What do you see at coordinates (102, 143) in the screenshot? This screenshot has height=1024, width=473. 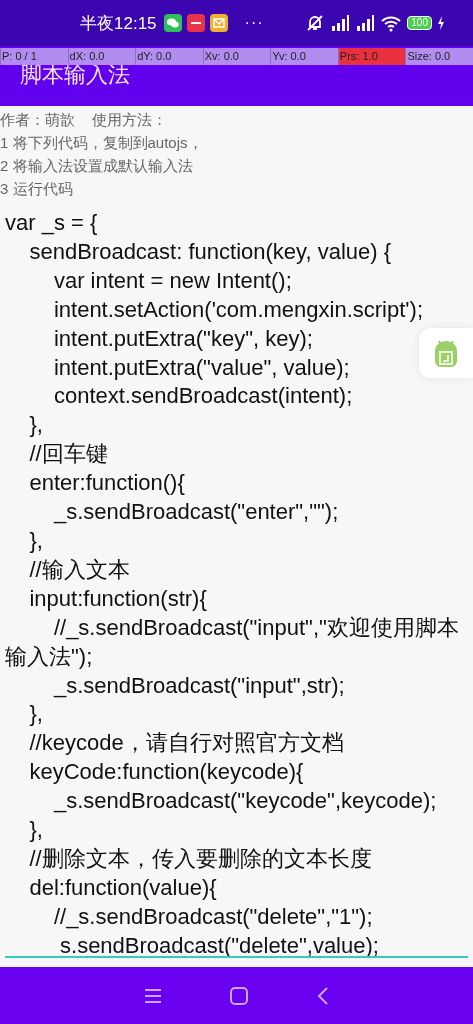 I see `instruction-text: 1 将下列代码，复制到autojs，` at bounding box center [102, 143].